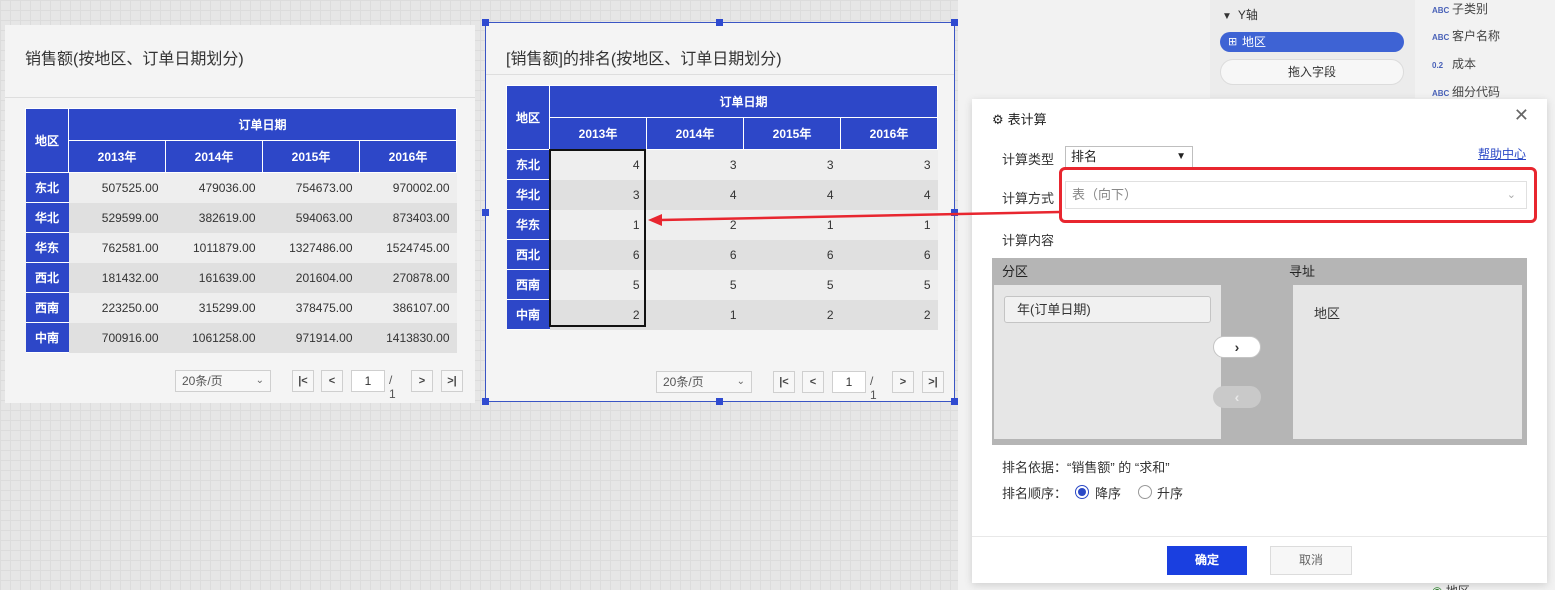  What do you see at coordinates (311, 217) in the screenshot?
I see `table-cell: 594063.00` at bounding box center [311, 217].